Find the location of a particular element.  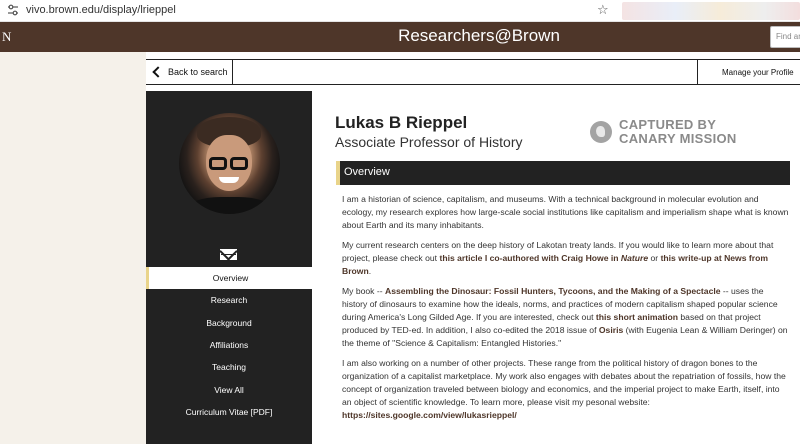

canary-bird-icon is located at coordinates (601, 132).